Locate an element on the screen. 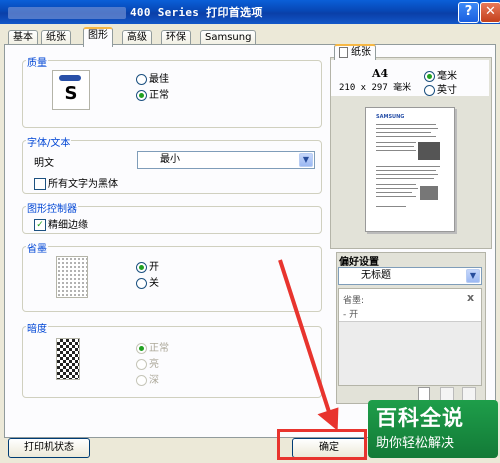  save-icon is located at coordinates (447, 394).